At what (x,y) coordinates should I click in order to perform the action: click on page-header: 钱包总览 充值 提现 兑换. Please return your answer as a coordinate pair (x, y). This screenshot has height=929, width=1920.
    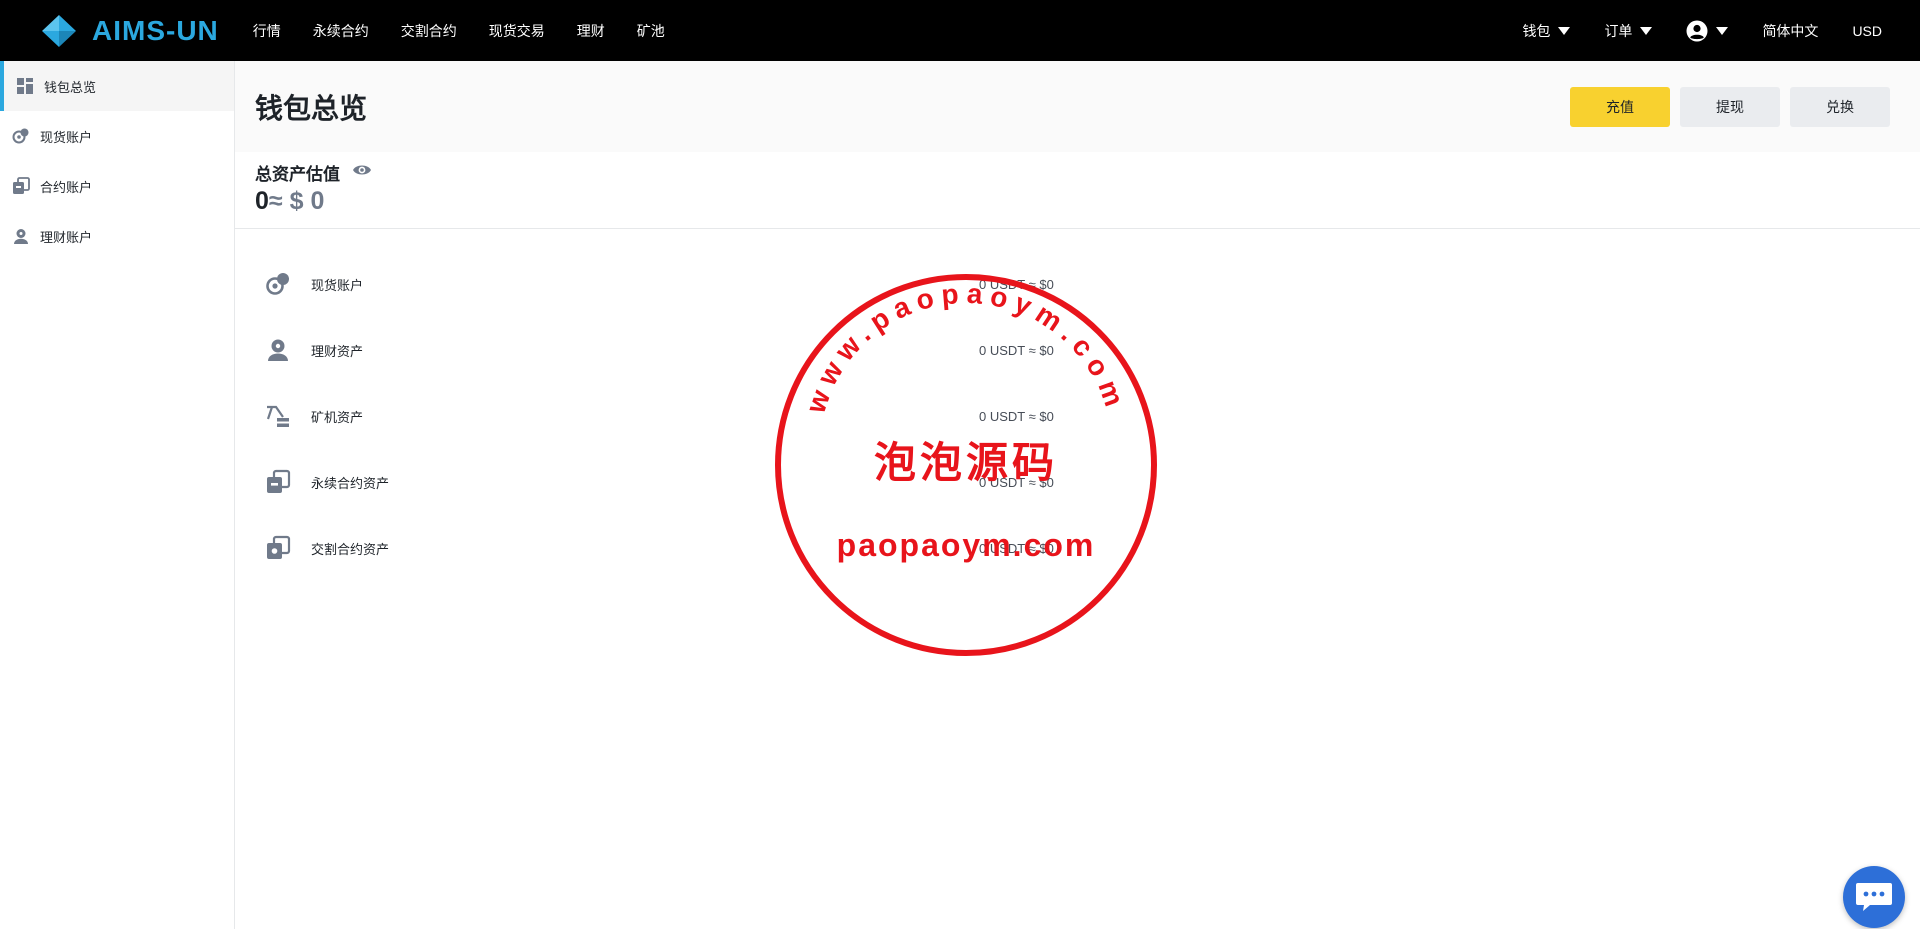
    Looking at the image, I should click on (1077, 106).